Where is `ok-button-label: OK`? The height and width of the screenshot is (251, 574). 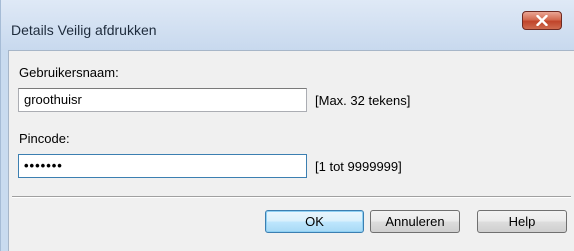 ok-button-label: OK is located at coordinates (314, 221).